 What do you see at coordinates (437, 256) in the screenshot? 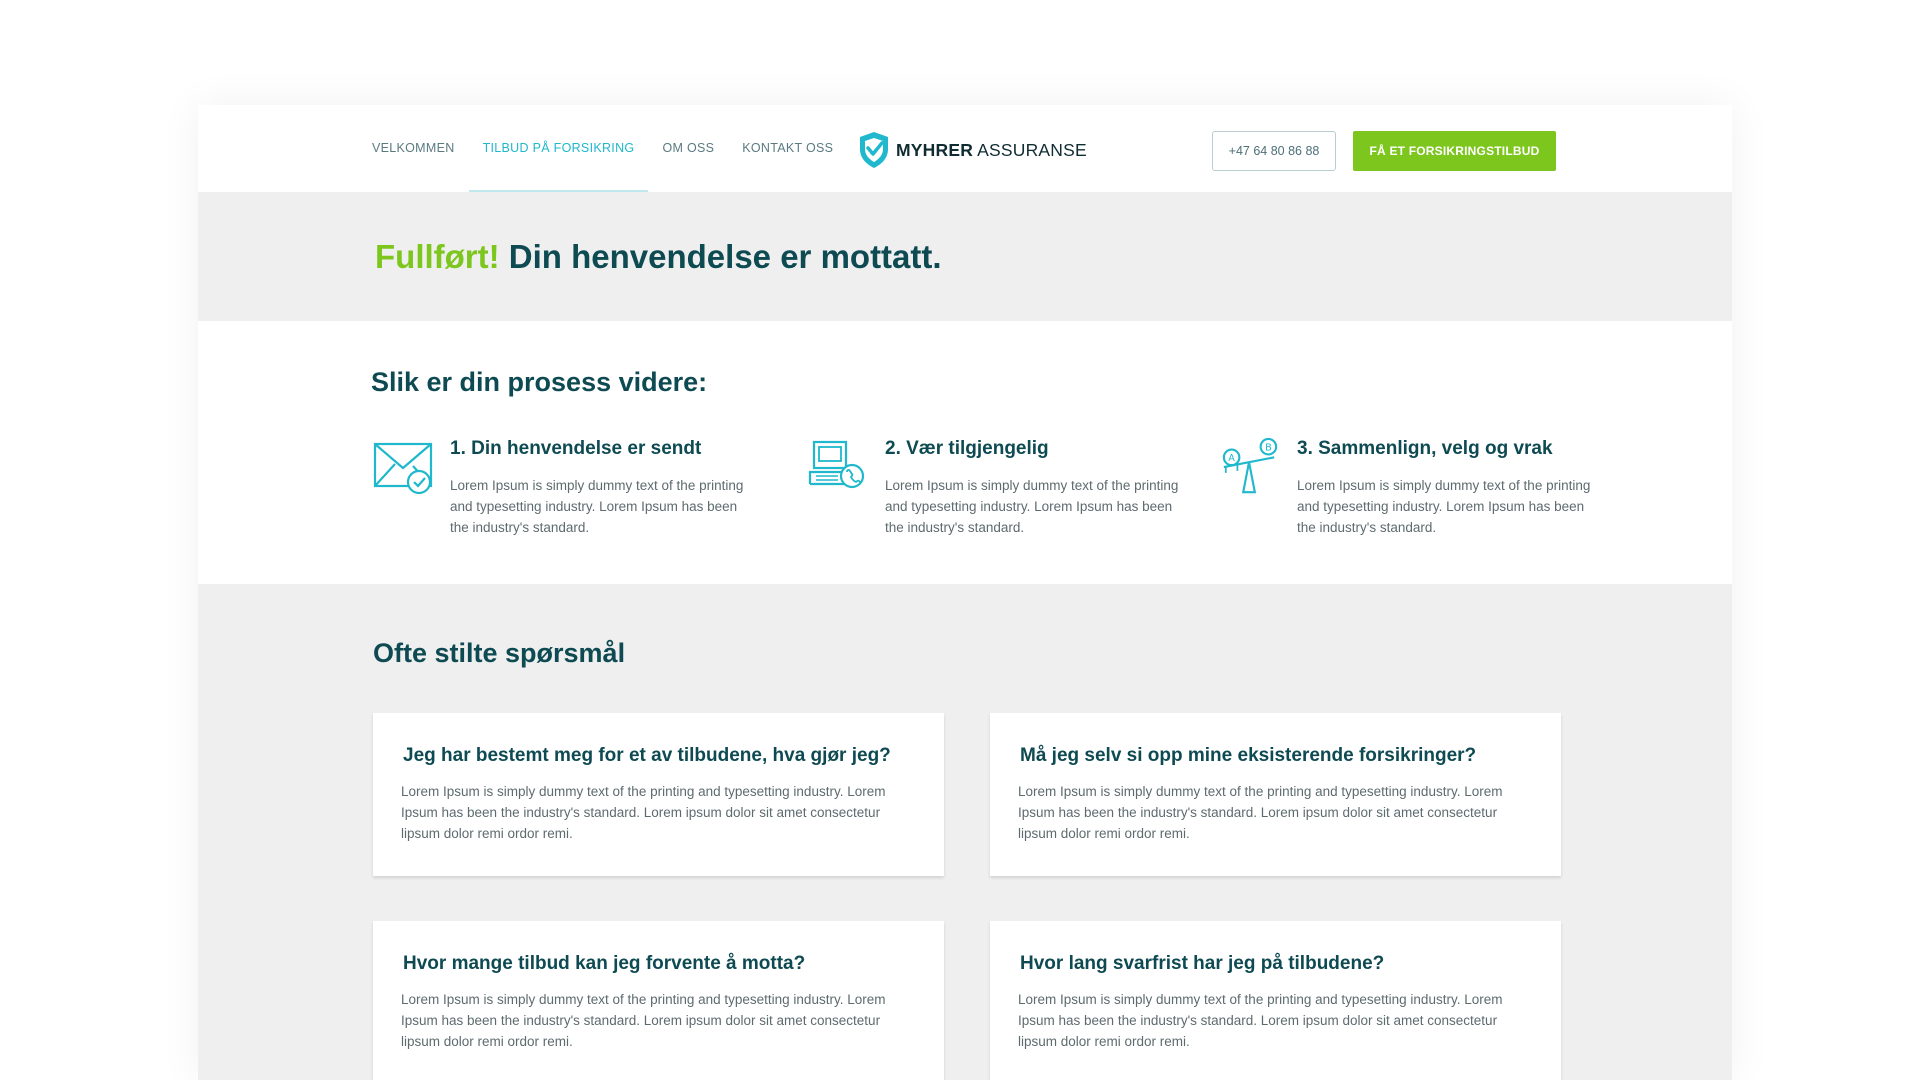
I see `title-highlight: Fullført!` at bounding box center [437, 256].